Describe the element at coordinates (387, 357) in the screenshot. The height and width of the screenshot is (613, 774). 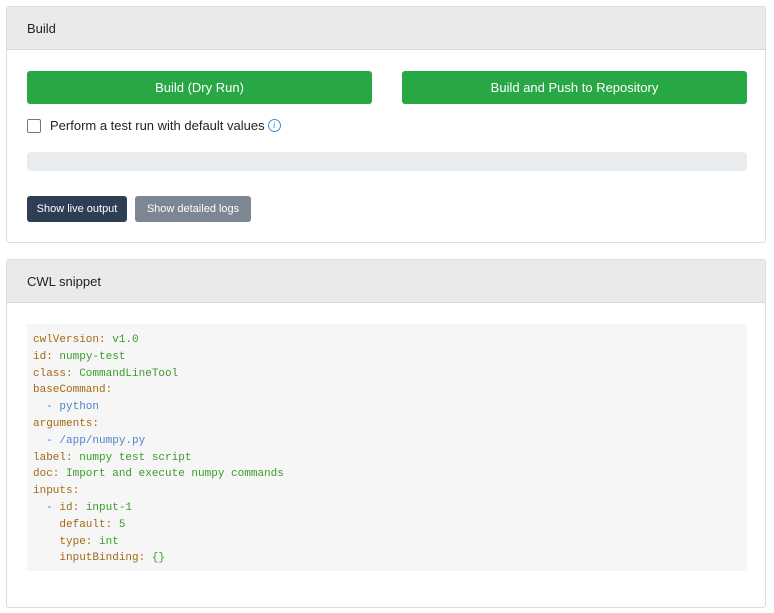
I see `code-line: id: numpy-test` at that location.